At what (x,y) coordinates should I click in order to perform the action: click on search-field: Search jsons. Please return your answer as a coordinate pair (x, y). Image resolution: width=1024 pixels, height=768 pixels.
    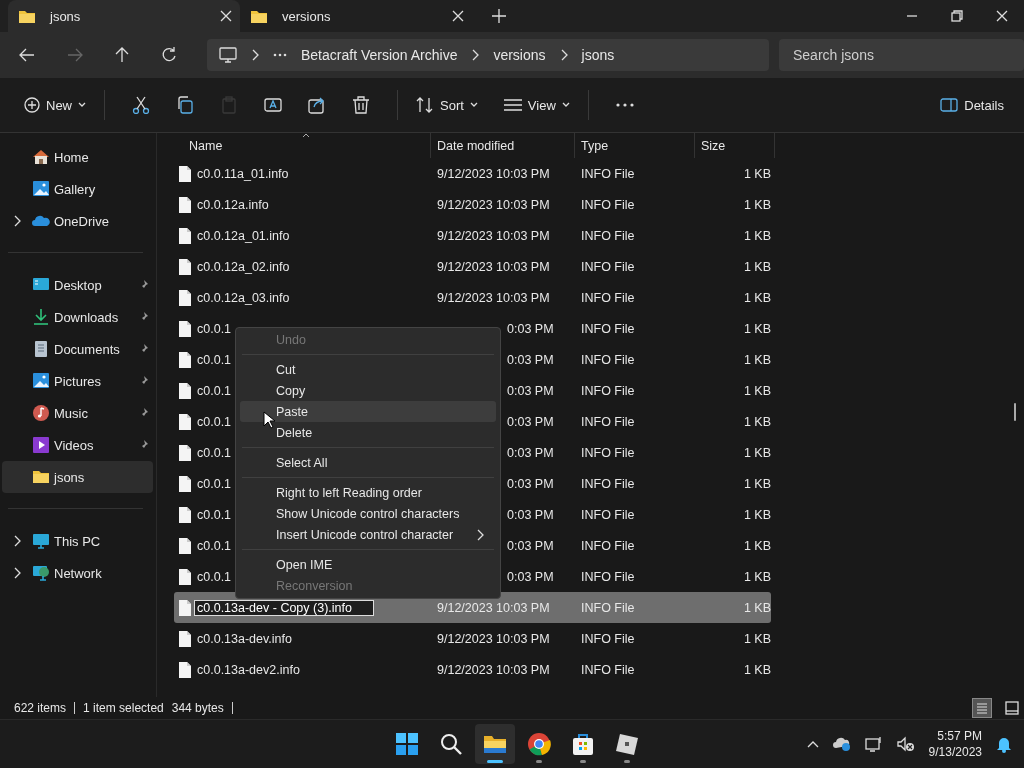
    Looking at the image, I should click on (901, 55).